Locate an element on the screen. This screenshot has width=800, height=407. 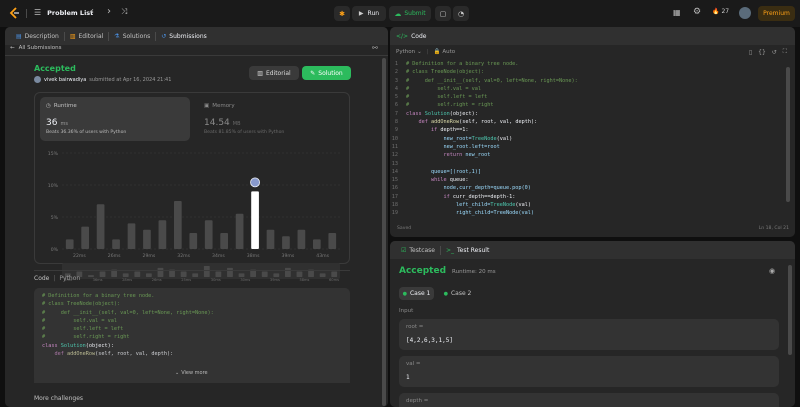
avatar is located at coordinates (745, 13).